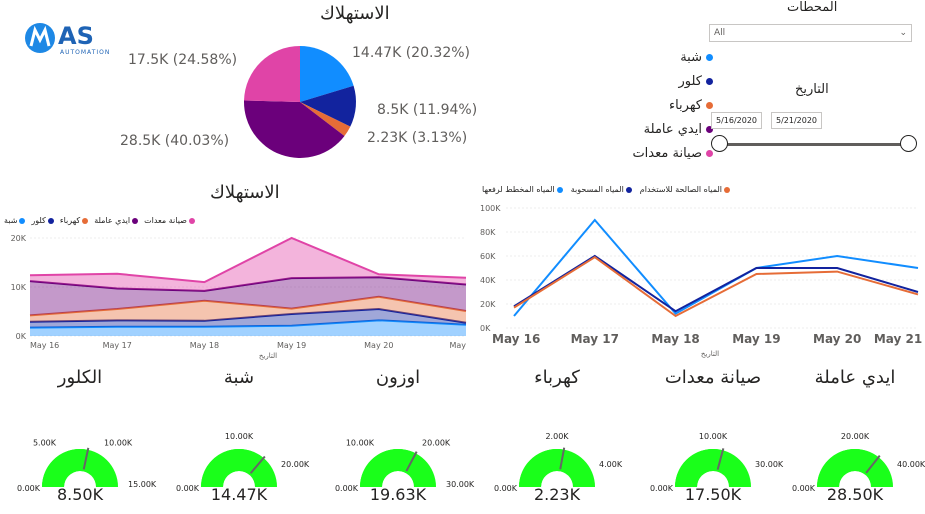  Describe the element at coordinates (272, 74) in the screenshot. I see `pie-slice` at that location.